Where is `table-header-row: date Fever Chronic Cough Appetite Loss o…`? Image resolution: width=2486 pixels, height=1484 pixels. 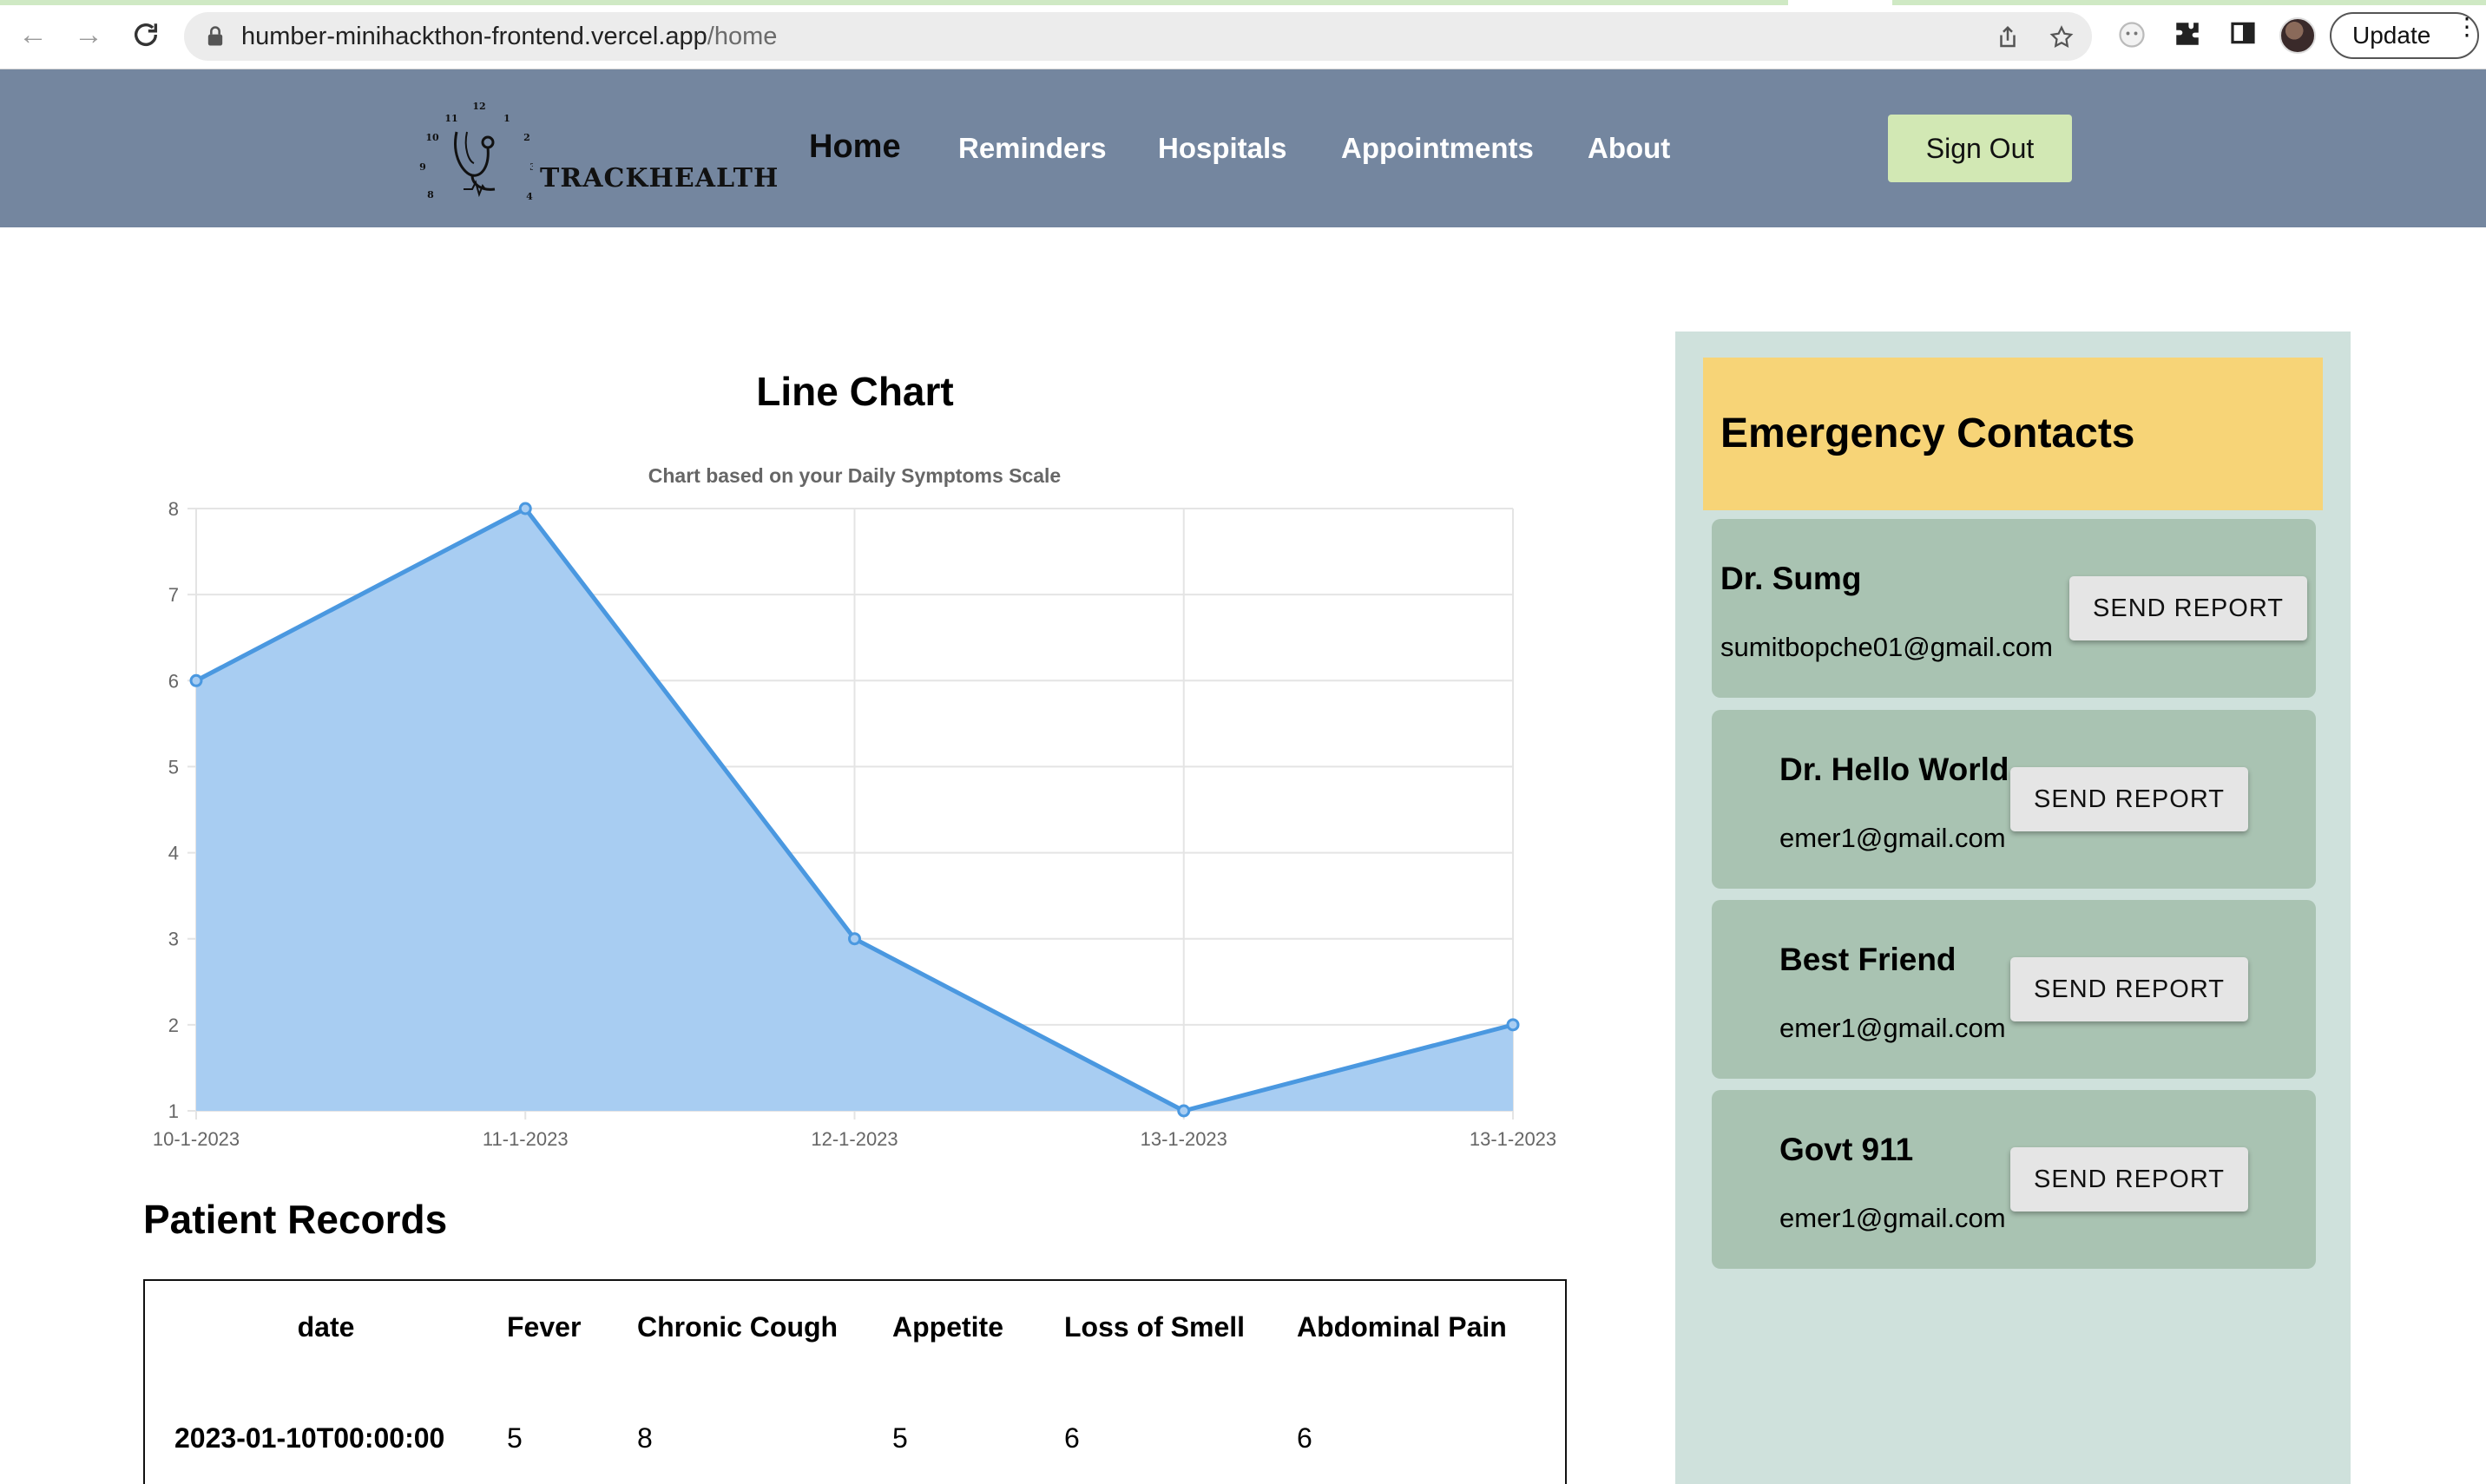
table-header-row: date Fever Chronic Cough Appetite Loss o… is located at coordinates (855, 1327).